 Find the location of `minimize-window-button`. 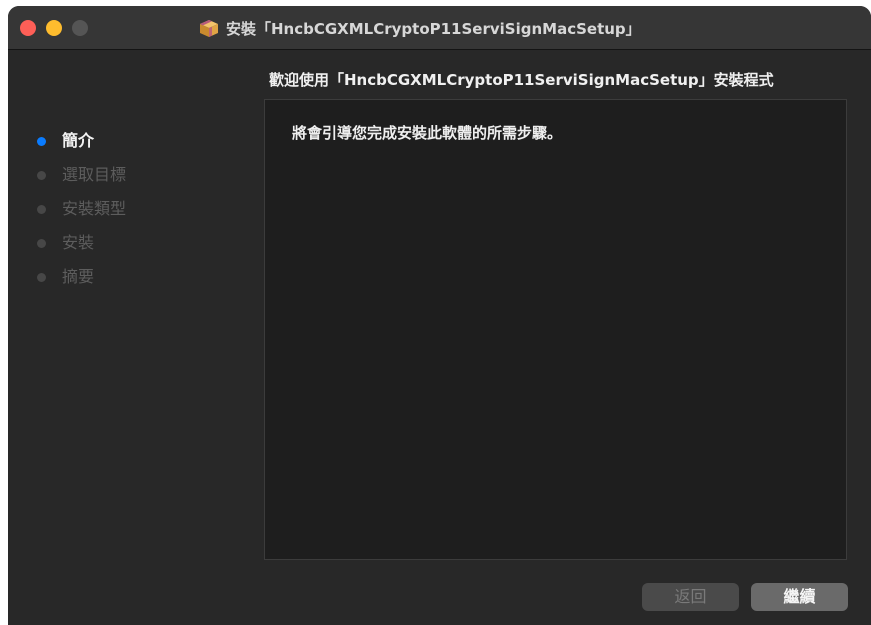

minimize-window-button is located at coordinates (54, 28).